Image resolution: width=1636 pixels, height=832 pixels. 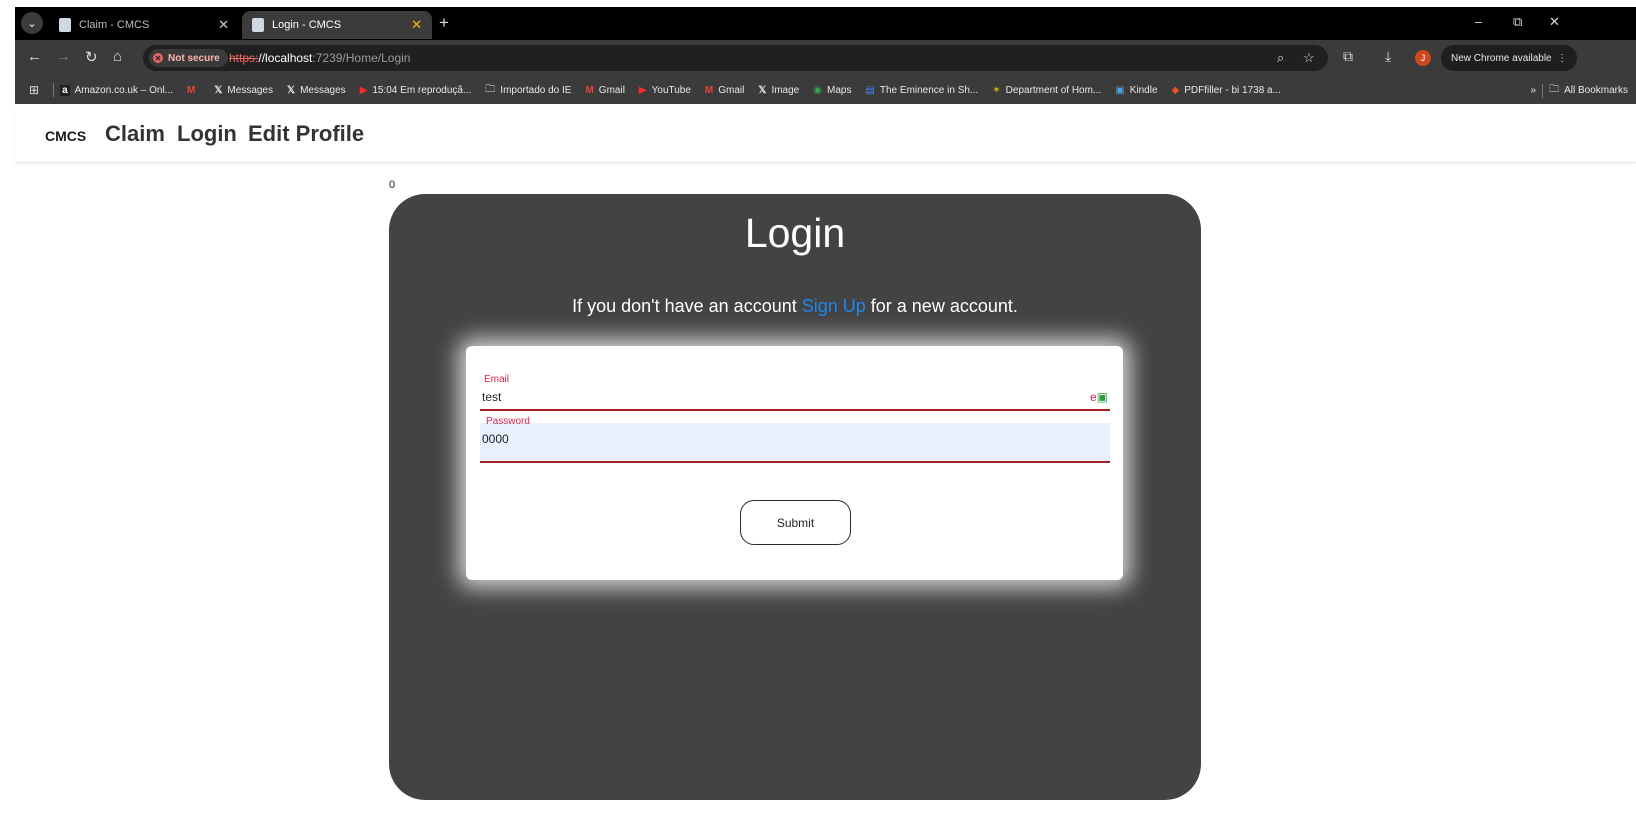 What do you see at coordinates (285, 58) in the screenshot?
I see `url-host: //localhost` at bounding box center [285, 58].